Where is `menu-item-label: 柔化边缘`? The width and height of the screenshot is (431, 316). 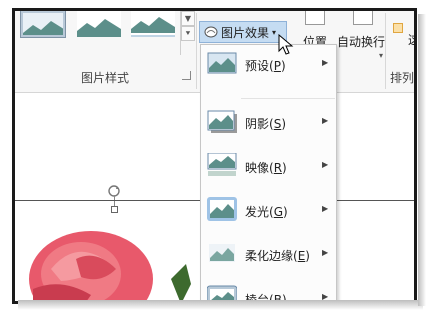
menu-item-label: 柔化边缘 is located at coordinates (269, 256).